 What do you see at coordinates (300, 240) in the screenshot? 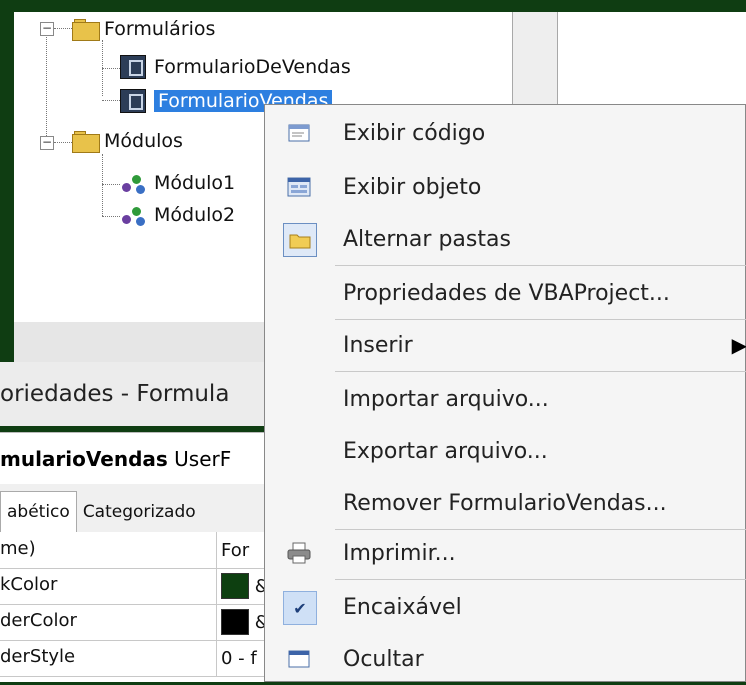
I see `toggle-folders-icon` at bounding box center [300, 240].